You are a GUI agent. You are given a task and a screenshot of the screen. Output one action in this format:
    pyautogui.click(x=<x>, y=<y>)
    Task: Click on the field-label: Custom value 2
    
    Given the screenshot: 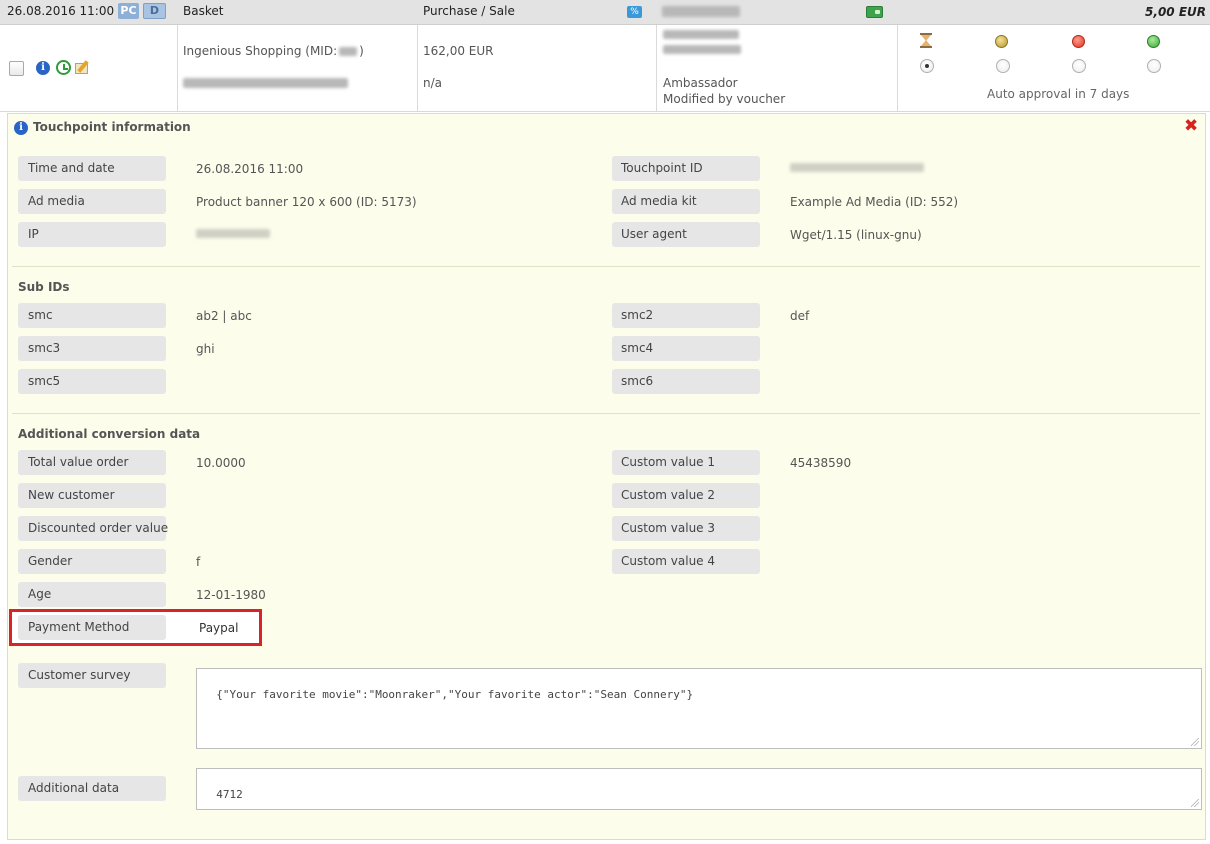 What is the action you would take?
    pyautogui.click(x=686, y=495)
    